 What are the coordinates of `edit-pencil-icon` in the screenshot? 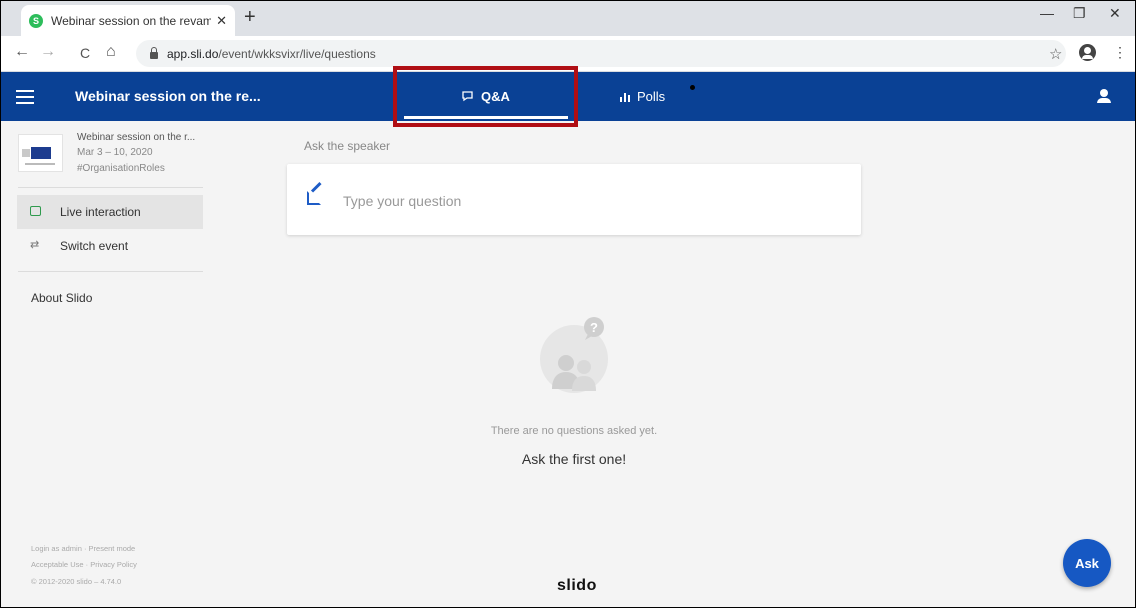 It's located at (314, 198).